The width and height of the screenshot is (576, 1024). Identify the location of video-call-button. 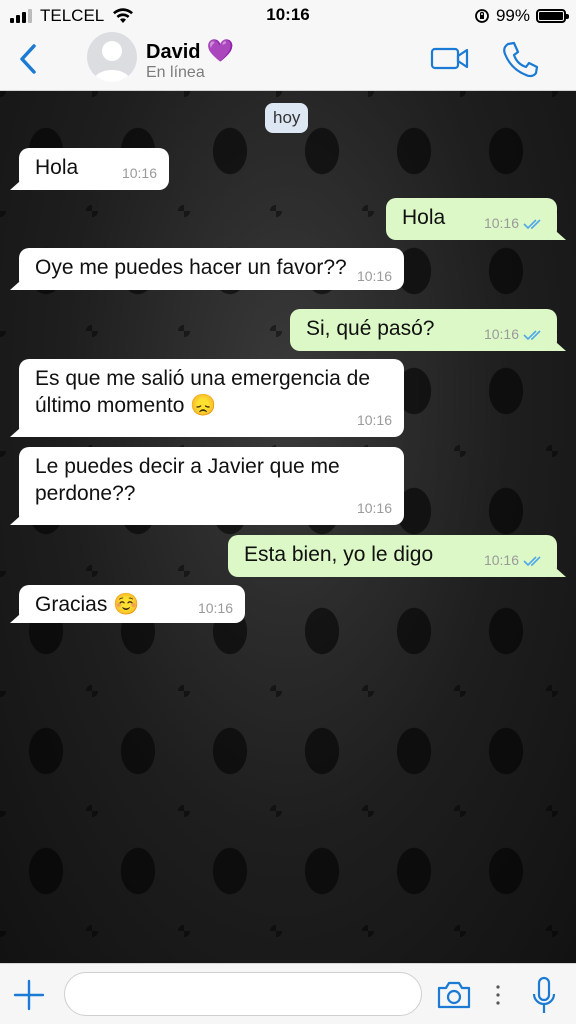
(450, 58).